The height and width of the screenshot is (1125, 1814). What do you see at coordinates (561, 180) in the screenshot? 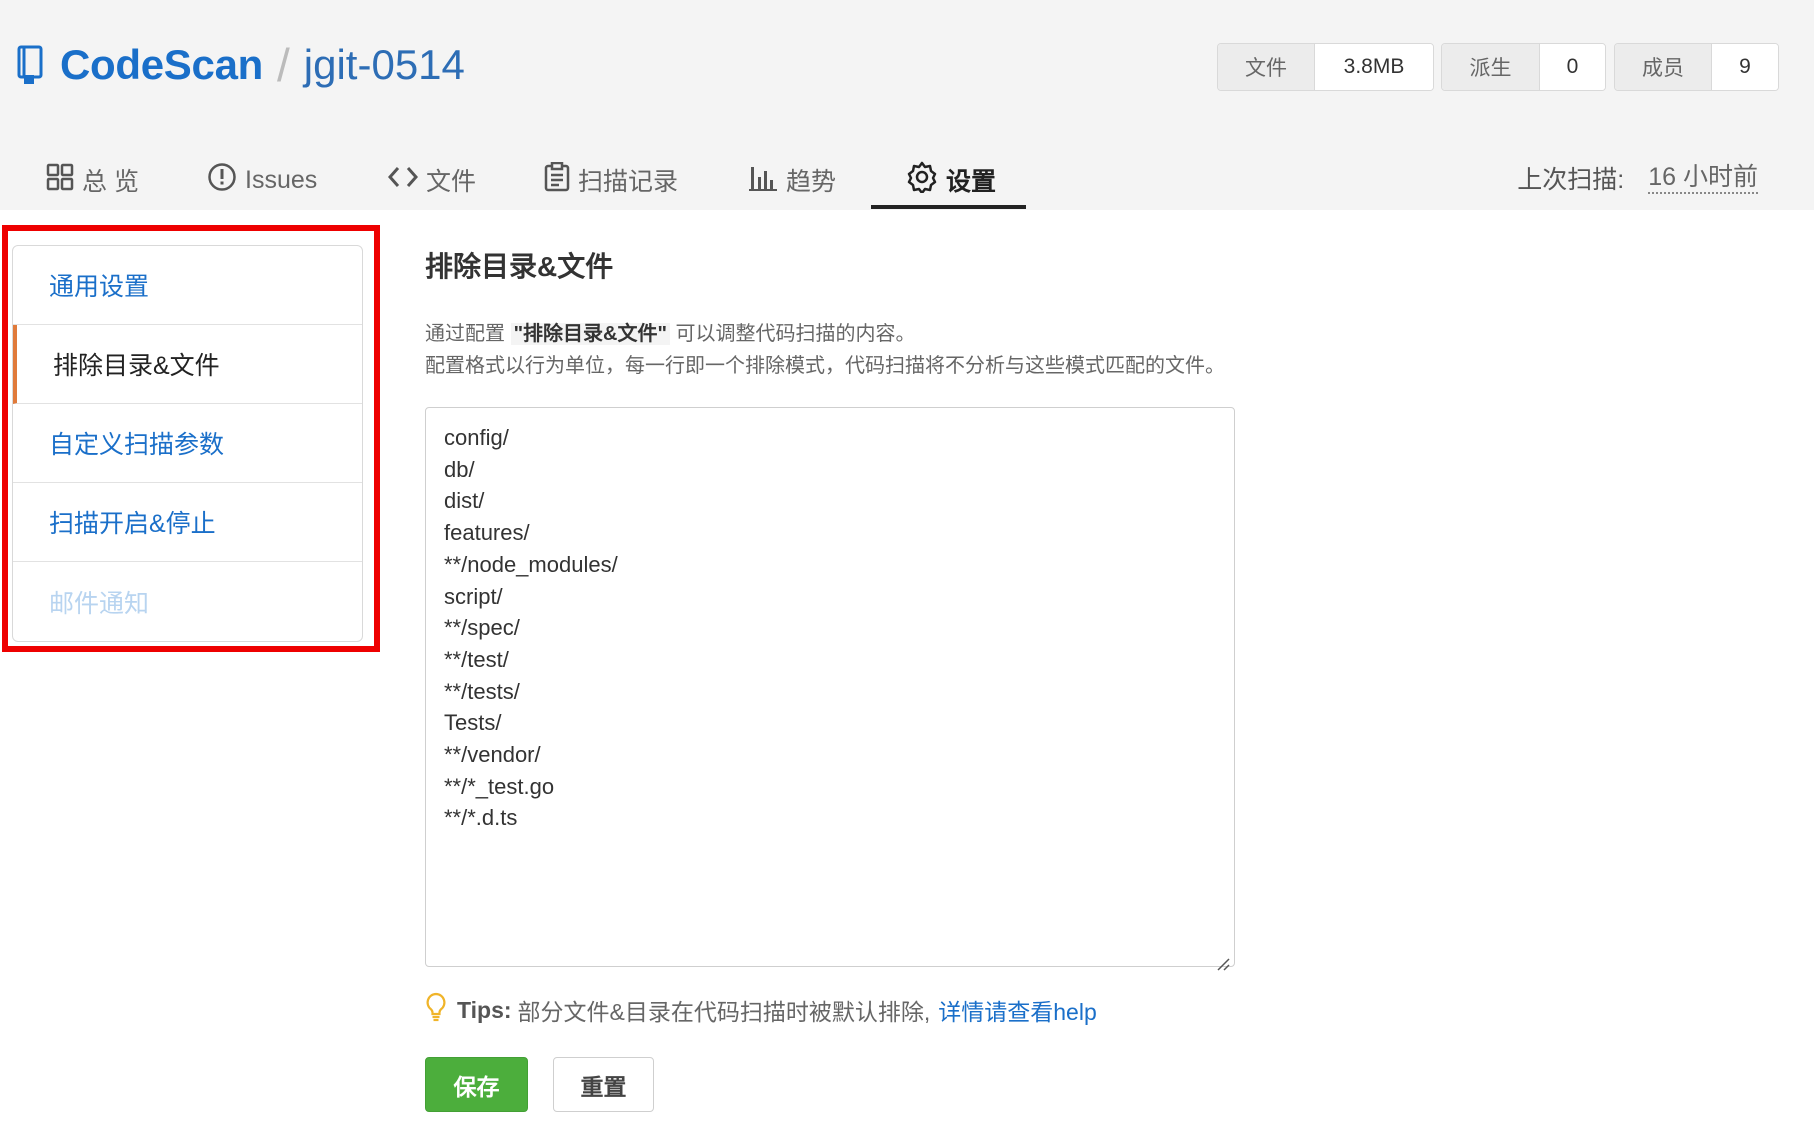
I see `clipboard-icon` at bounding box center [561, 180].